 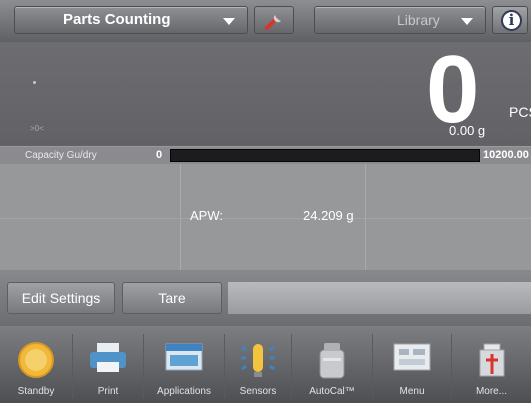 What do you see at coordinates (61, 155) in the screenshot?
I see `capacity-label: Capacity Gu/dry` at bounding box center [61, 155].